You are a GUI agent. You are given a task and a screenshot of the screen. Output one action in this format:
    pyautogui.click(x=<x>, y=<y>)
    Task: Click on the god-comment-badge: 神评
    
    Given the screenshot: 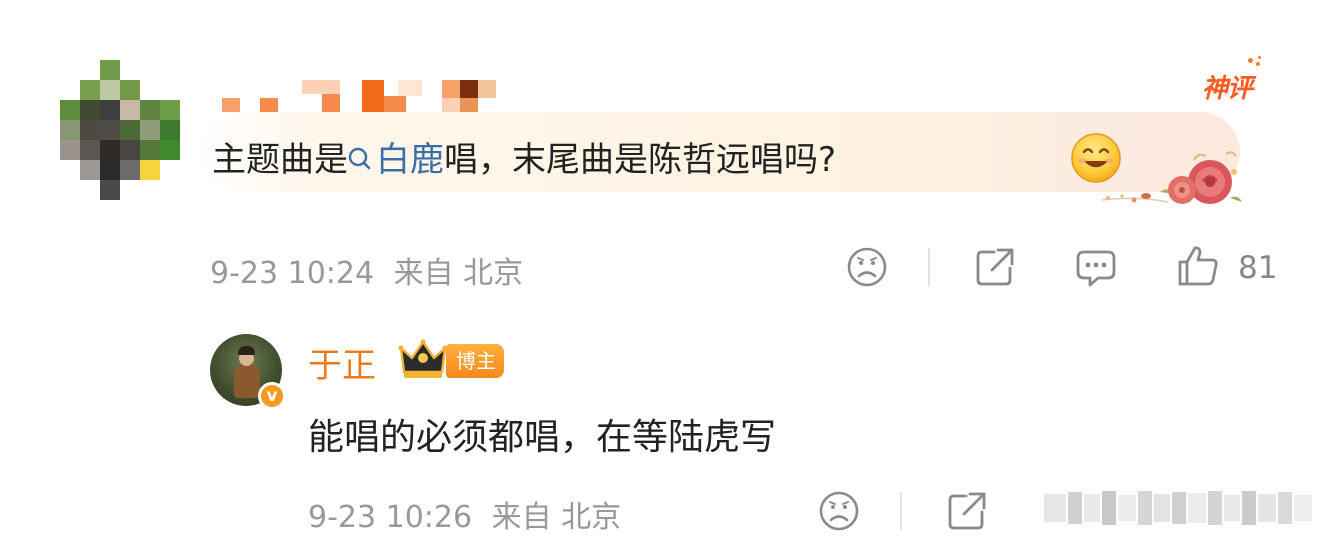 What is the action you would take?
    pyautogui.click(x=1236, y=80)
    